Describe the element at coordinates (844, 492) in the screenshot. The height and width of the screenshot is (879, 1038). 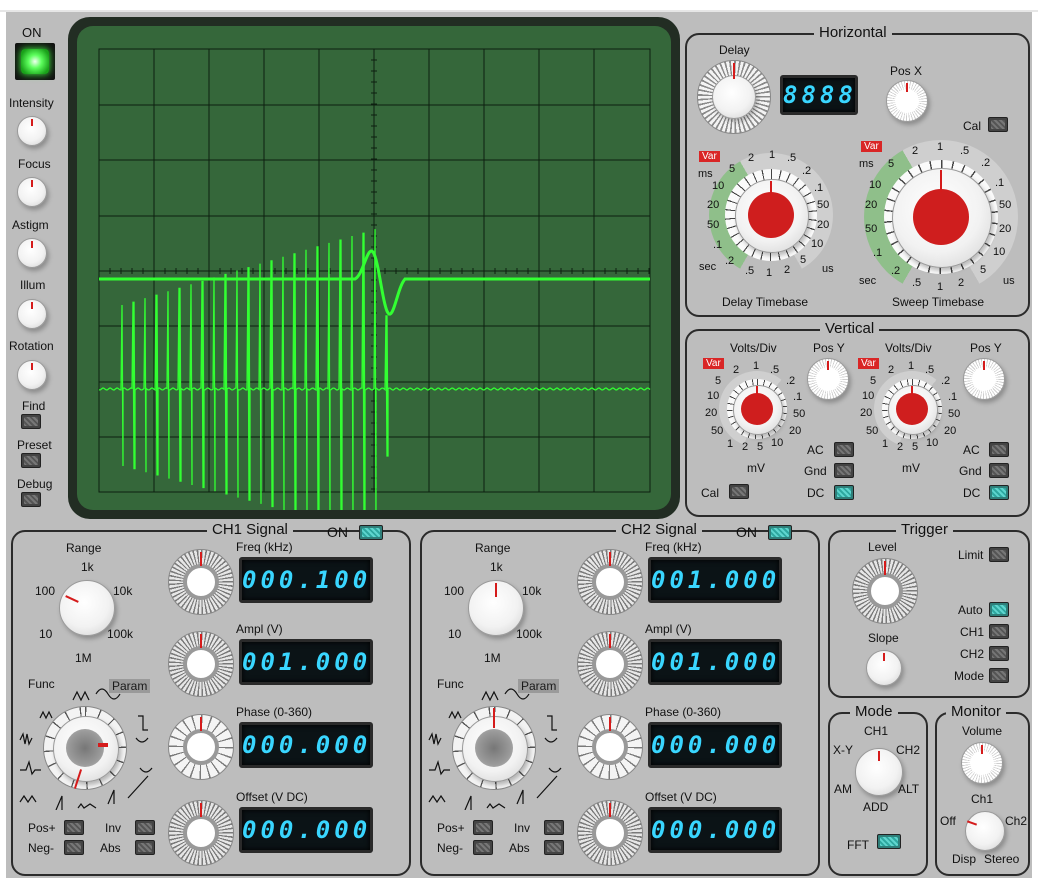
I see `ch1-dc-switch` at that location.